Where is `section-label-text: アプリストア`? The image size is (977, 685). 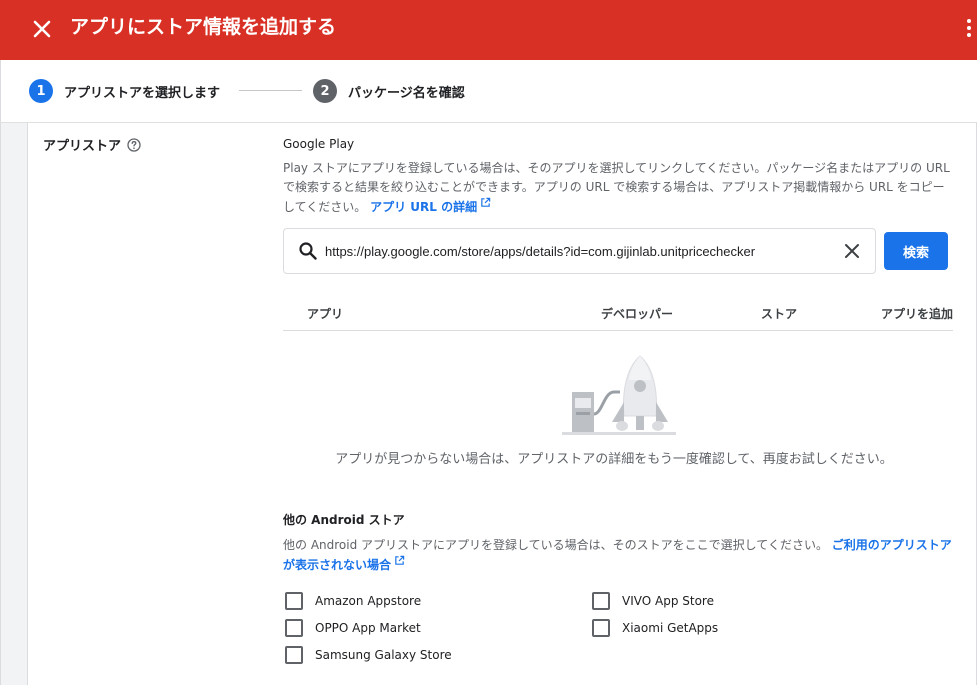 section-label-text: アプリストア is located at coordinates (82, 146).